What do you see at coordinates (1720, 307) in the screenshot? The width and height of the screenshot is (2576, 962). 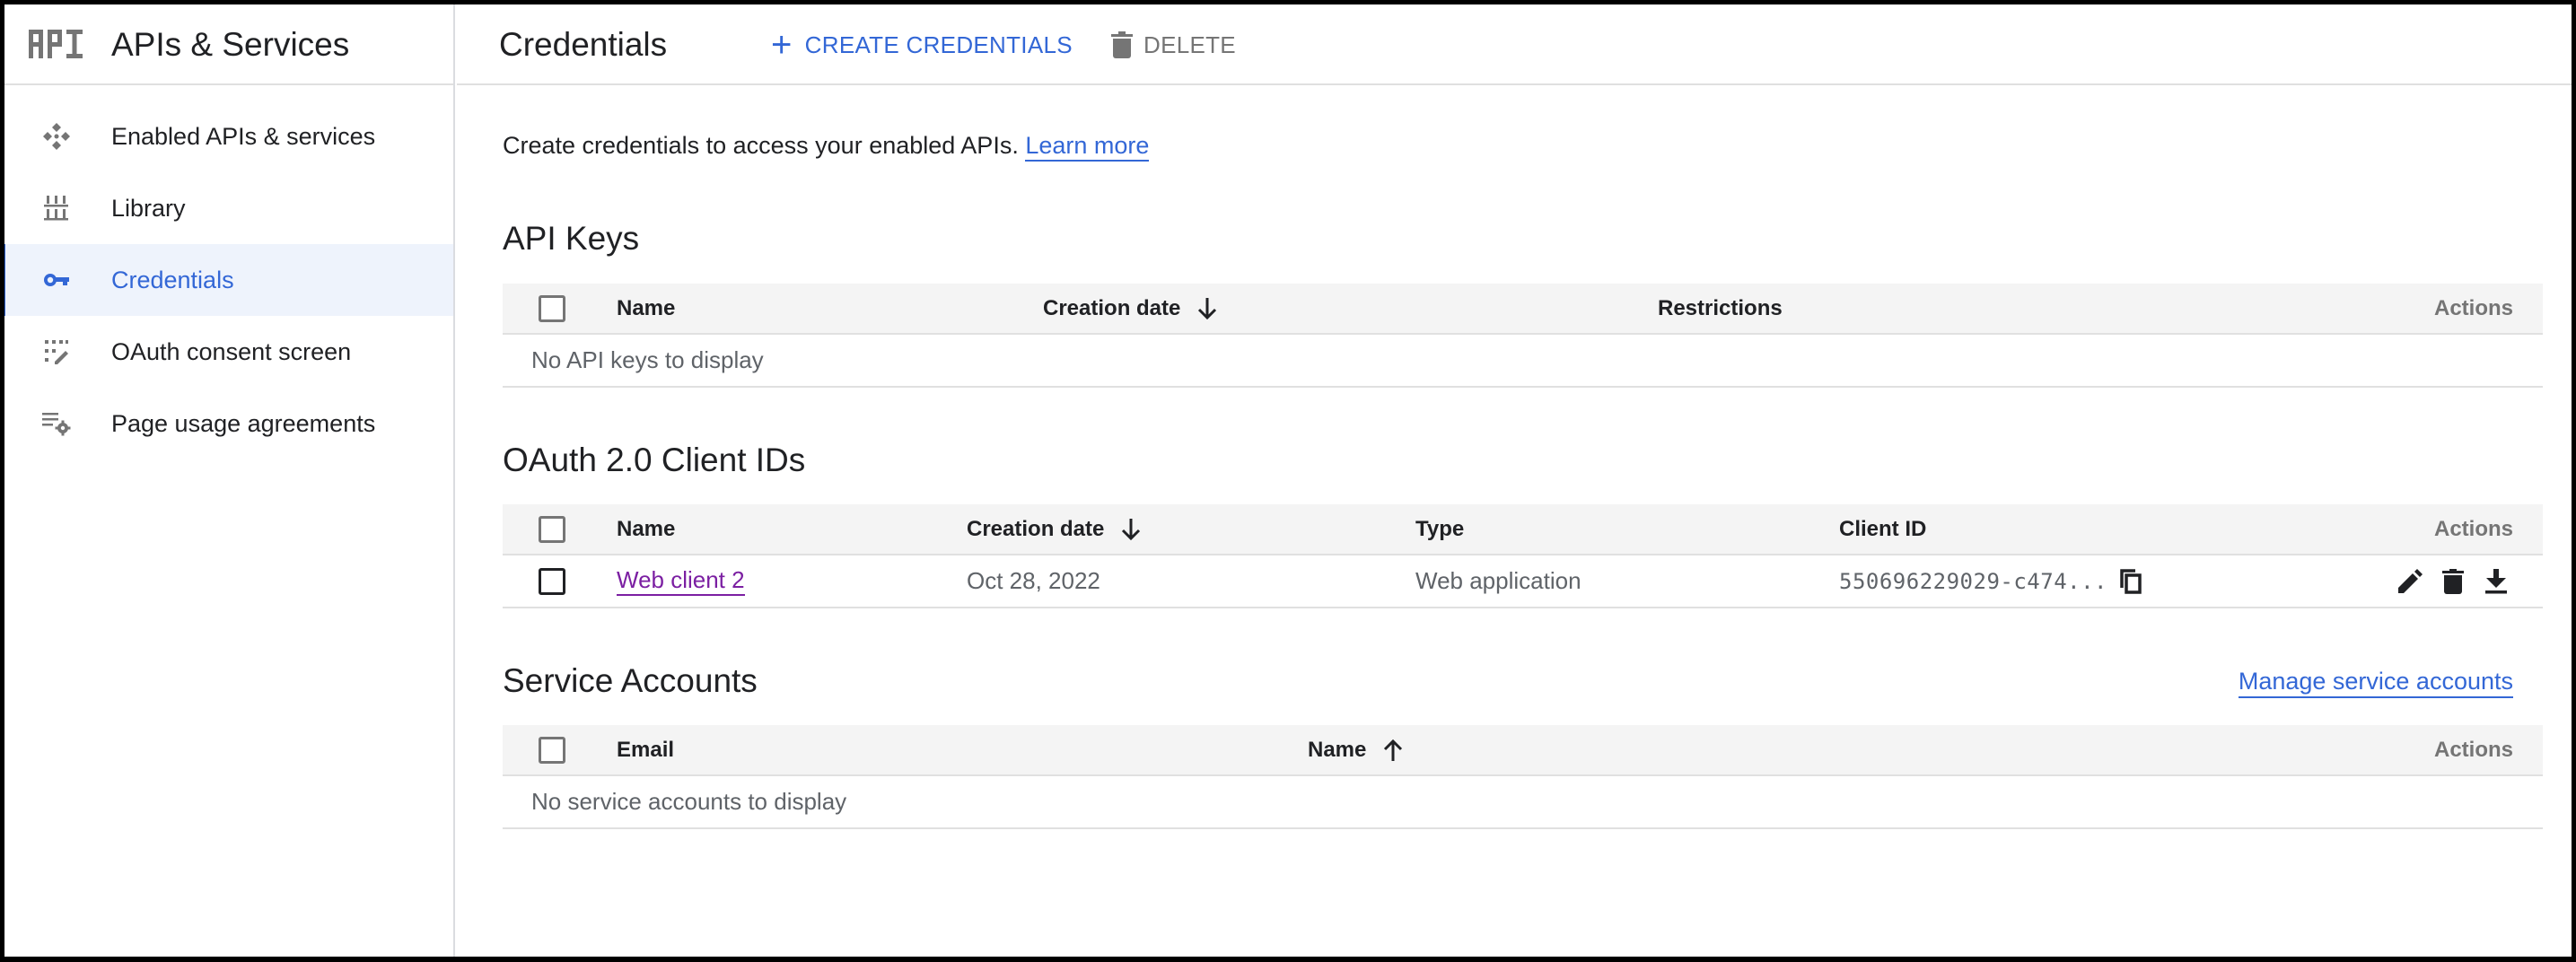 I see `column-header-restrictions: Restrictions` at bounding box center [1720, 307].